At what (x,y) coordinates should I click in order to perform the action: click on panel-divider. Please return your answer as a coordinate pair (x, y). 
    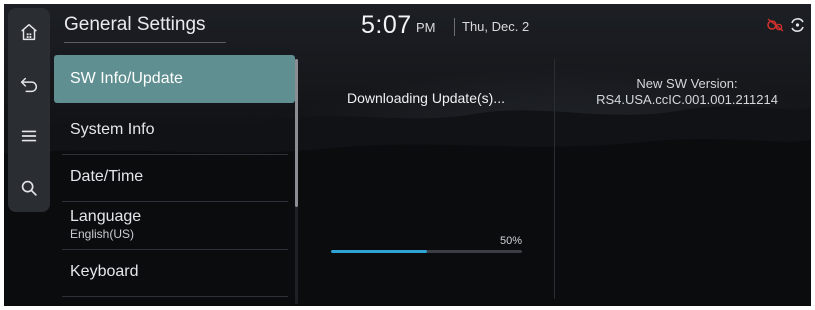
    Looking at the image, I should click on (554, 179).